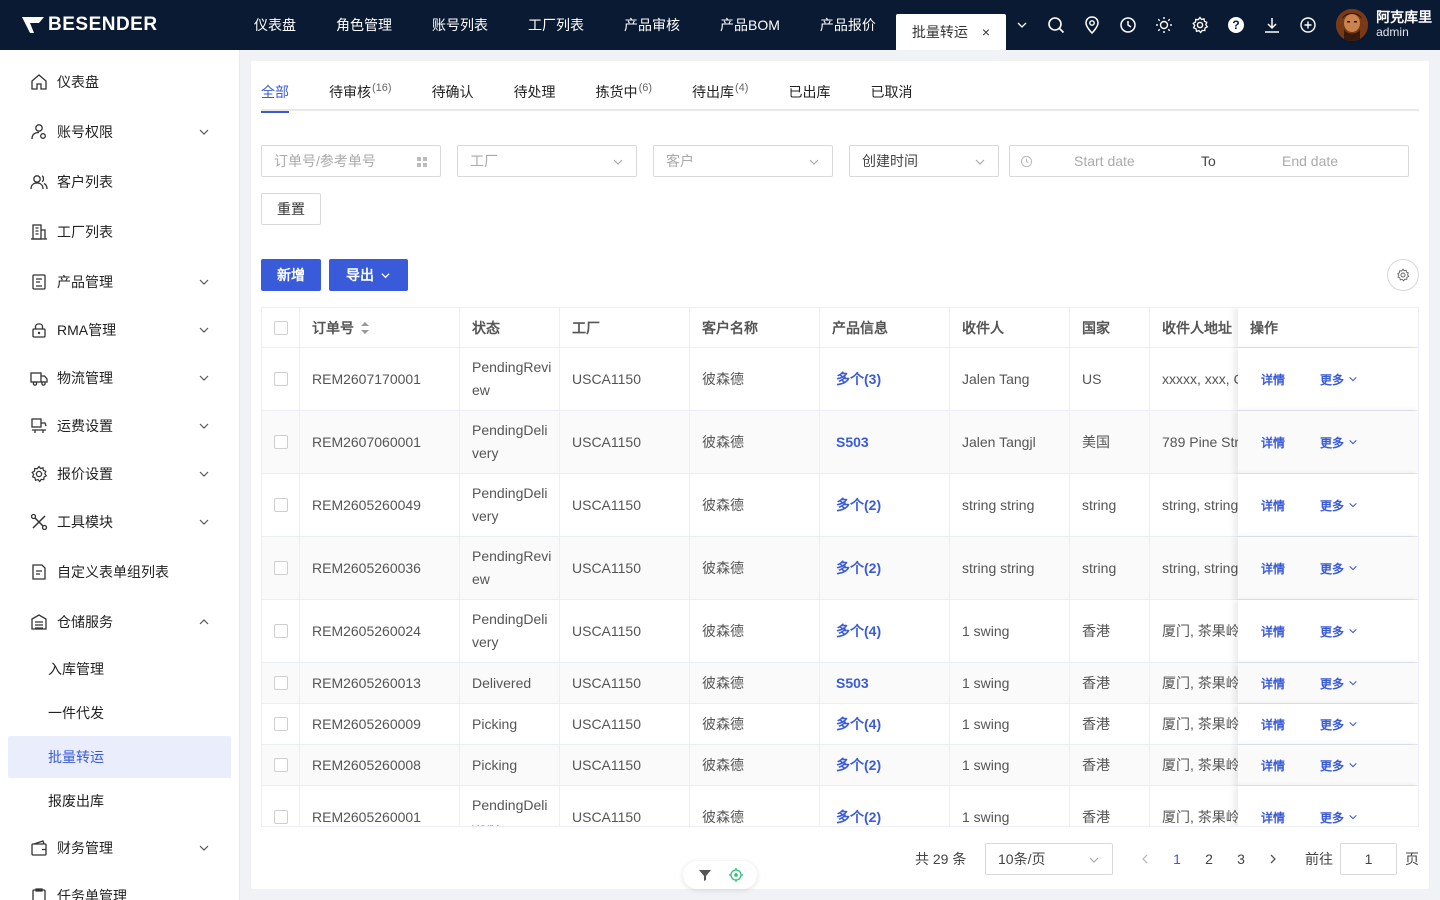 This screenshot has height=900, width=1440. What do you see at coordinates (351, 161) in the screenshot?
I see `order-search-input: 订单号/参考单号` at bounding box center [351, 161].